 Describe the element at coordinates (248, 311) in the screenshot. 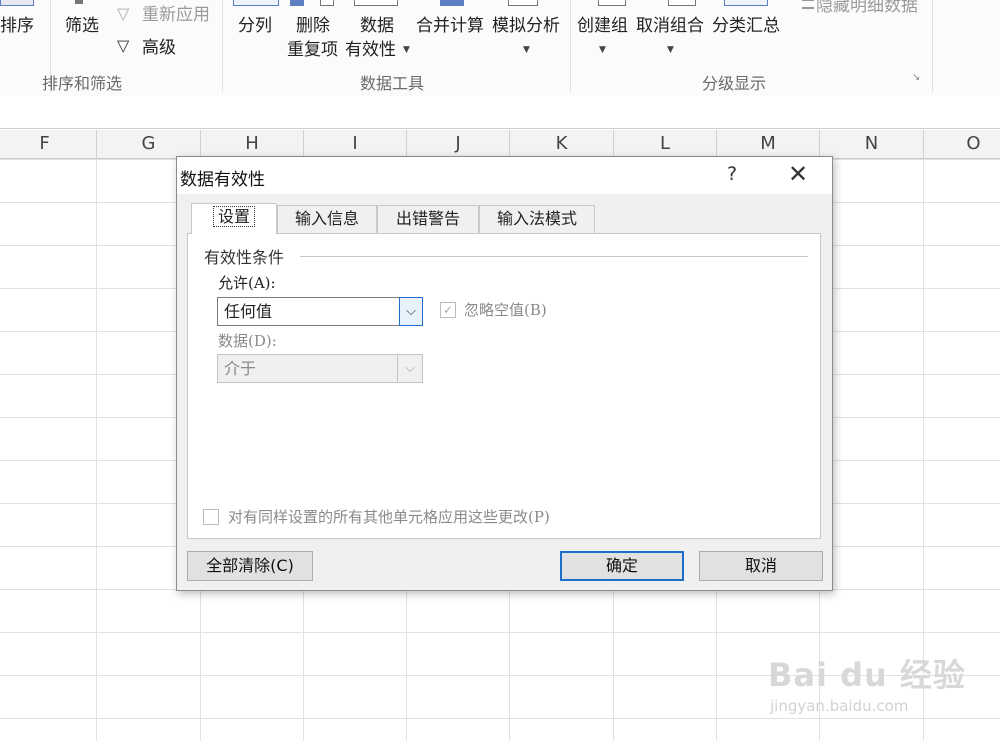

I see `allow-select-value: 任何值` at that location.